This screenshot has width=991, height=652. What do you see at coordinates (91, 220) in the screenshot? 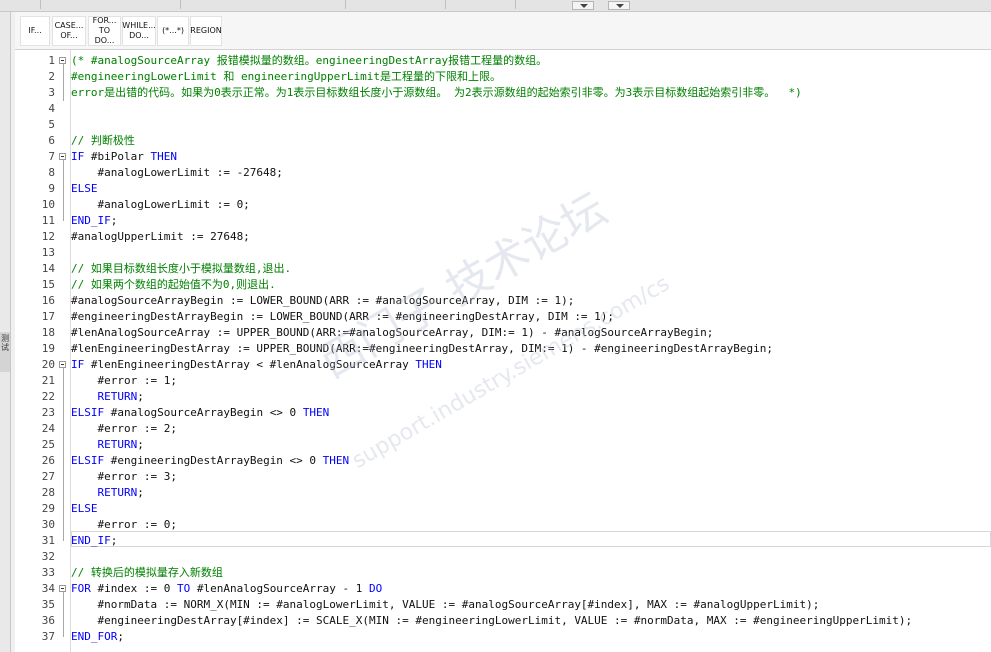
I see `keyword-token: END_IF` at bounding box center [91, 220].